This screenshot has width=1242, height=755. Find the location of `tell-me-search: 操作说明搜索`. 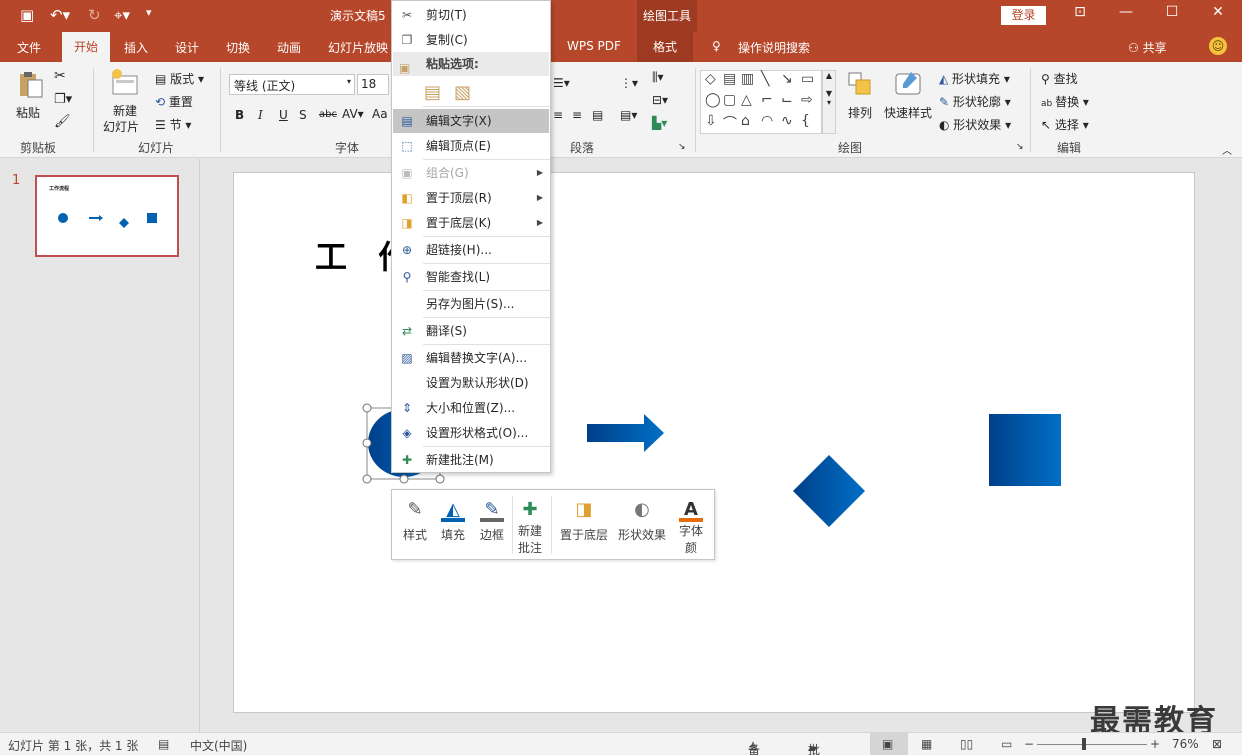

tell-me-search: 操作说明搜索 is located at coordinates (774, 47).